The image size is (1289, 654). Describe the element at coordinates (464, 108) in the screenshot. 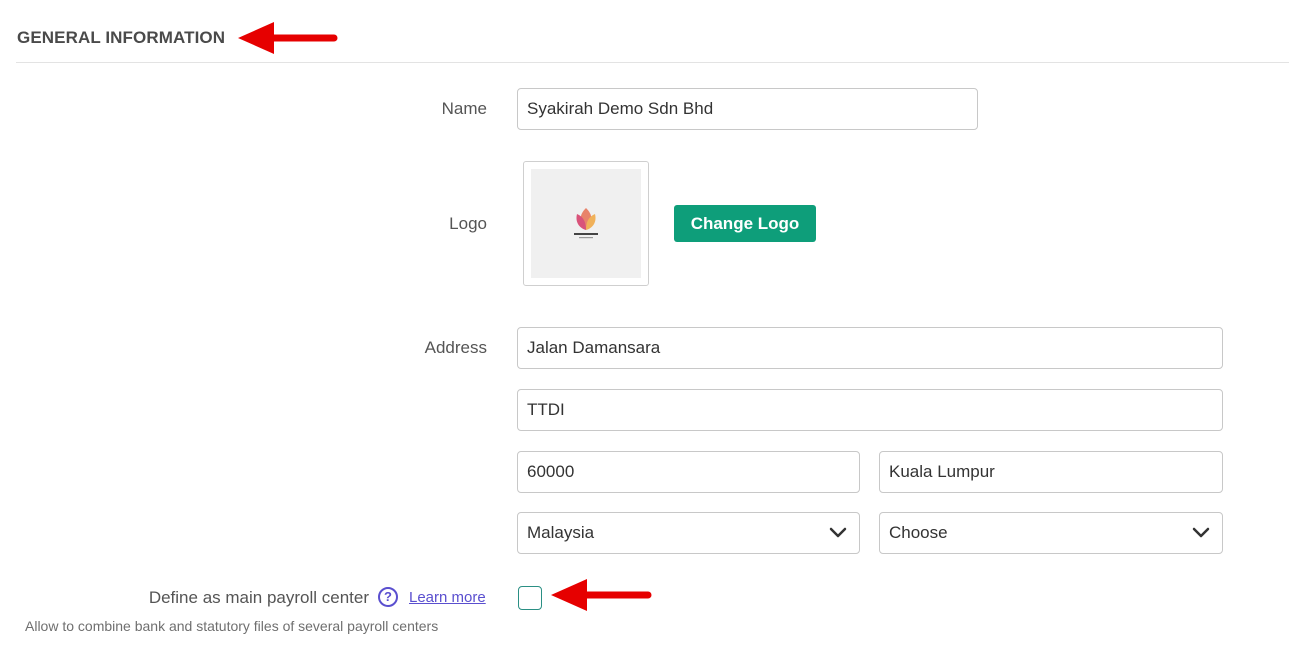

I see `name-label: Name` at that location.